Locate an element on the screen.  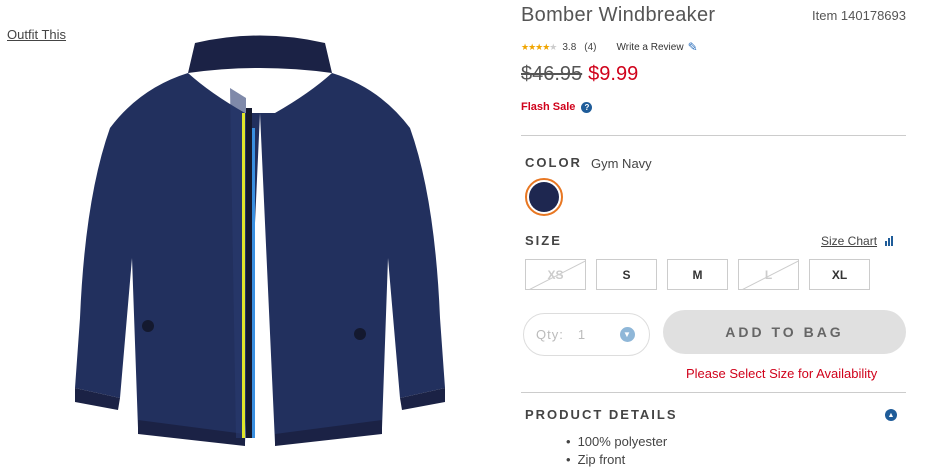
help-icon: ? is located at coordinates (587, 107).